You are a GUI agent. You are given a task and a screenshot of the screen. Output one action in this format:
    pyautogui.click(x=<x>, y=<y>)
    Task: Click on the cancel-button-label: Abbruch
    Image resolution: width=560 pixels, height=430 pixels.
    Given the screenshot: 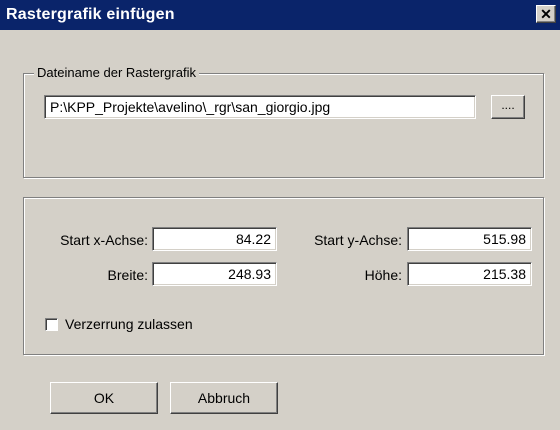 What is the action you would take?
    pyautogui.click(x=224, y=398)
    